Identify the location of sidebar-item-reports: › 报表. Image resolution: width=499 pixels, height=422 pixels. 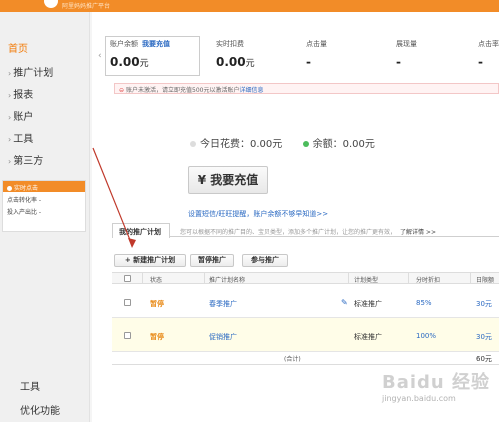
(20, 93).